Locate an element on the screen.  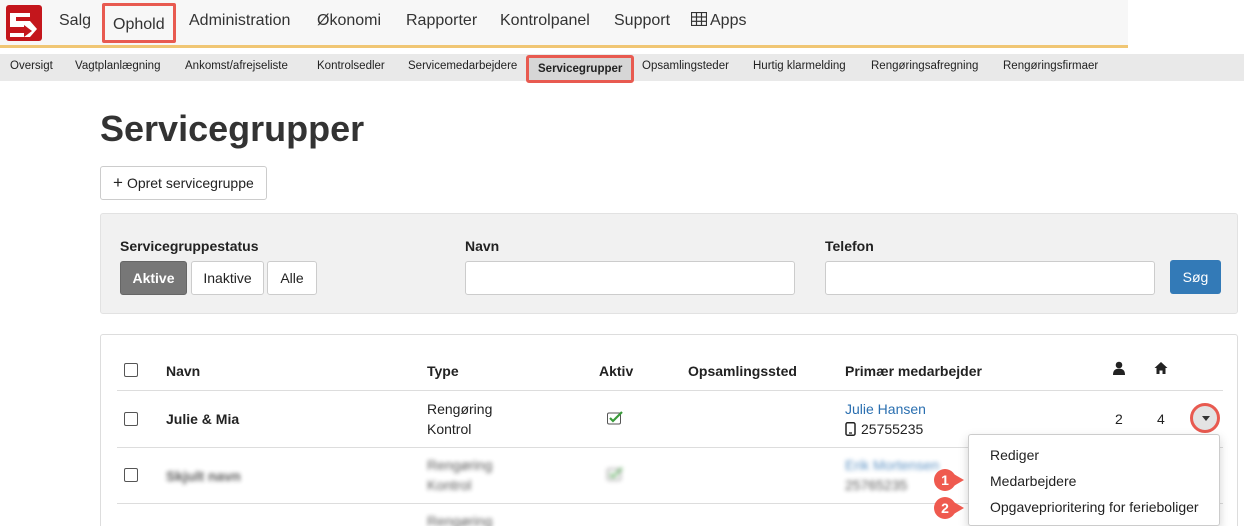
step-marker-2: 2 is located at coordinates (949, 508).